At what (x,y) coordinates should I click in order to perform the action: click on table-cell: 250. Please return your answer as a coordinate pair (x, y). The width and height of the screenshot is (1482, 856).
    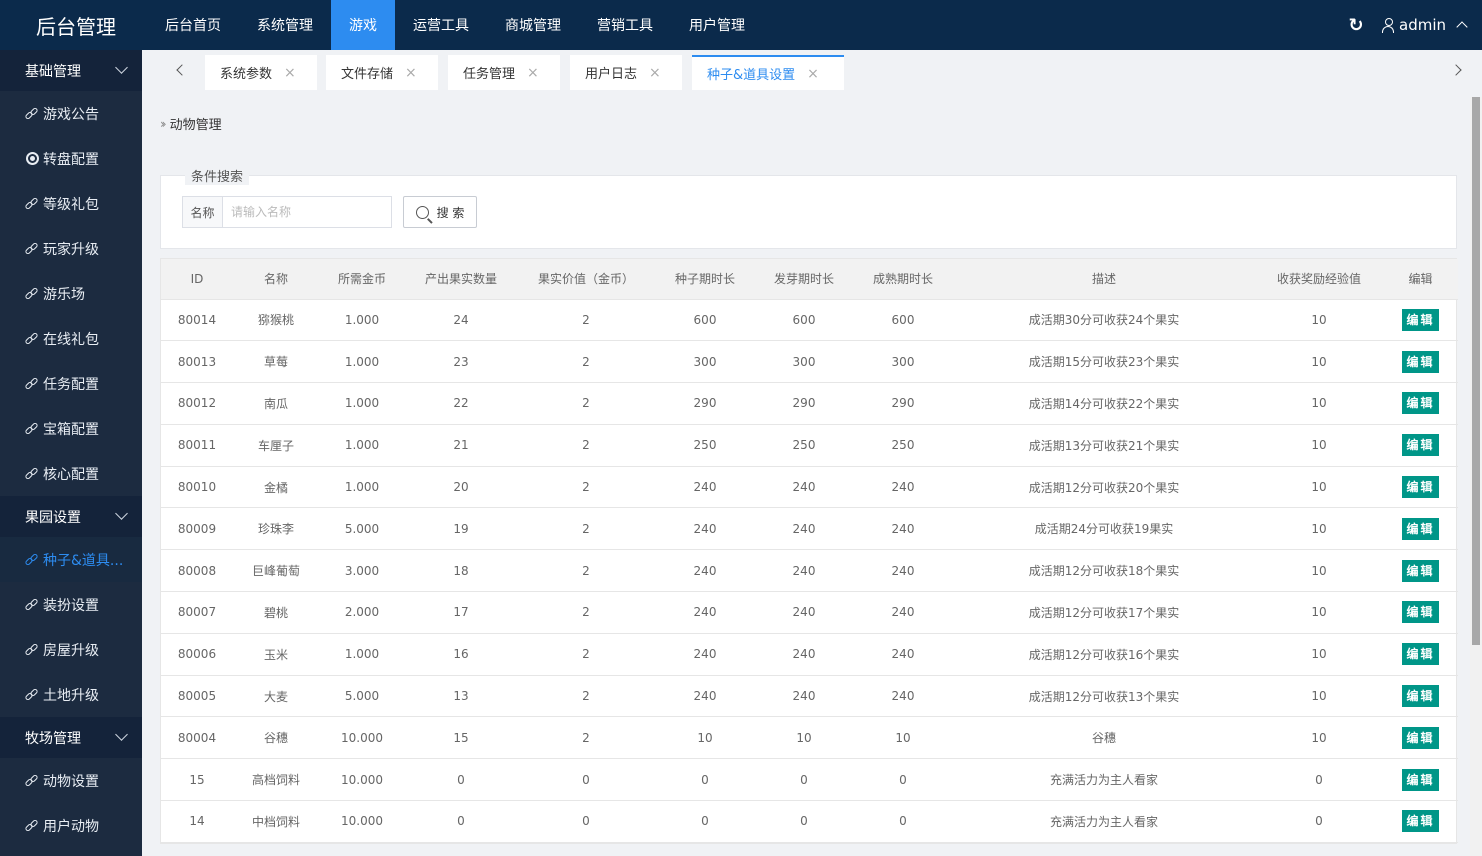
    Looking at the image, I should click on (705, 445).